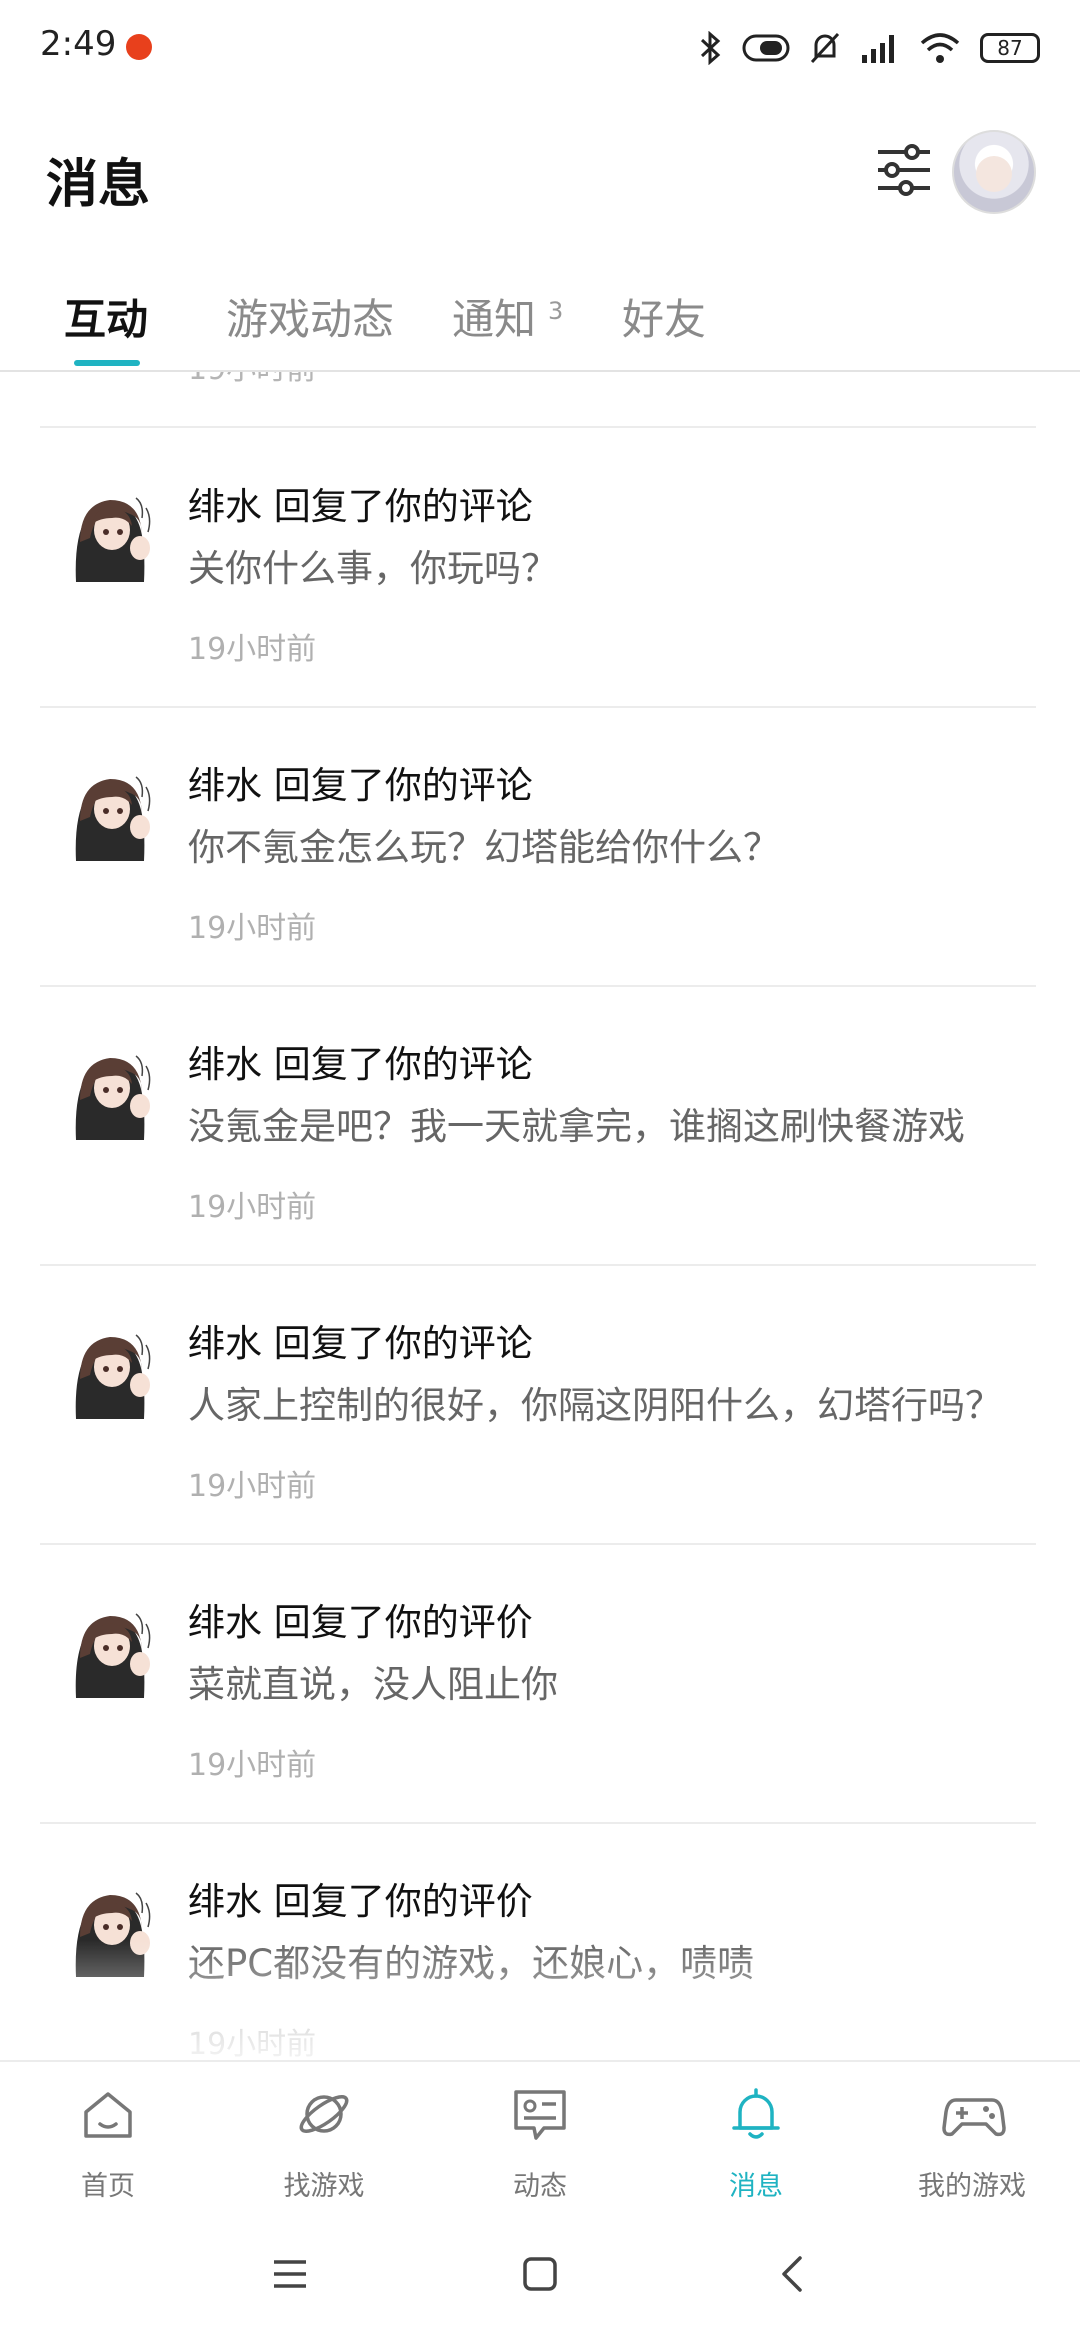 Image resolution: width=1080 pixels, height=2340 pixels. I want to click on message-item: 绯水 回复了你的评论 没氪金是吧？我一天就拿完，谁搁这刷快餐游戏 19小时前, so click(540, 1125).